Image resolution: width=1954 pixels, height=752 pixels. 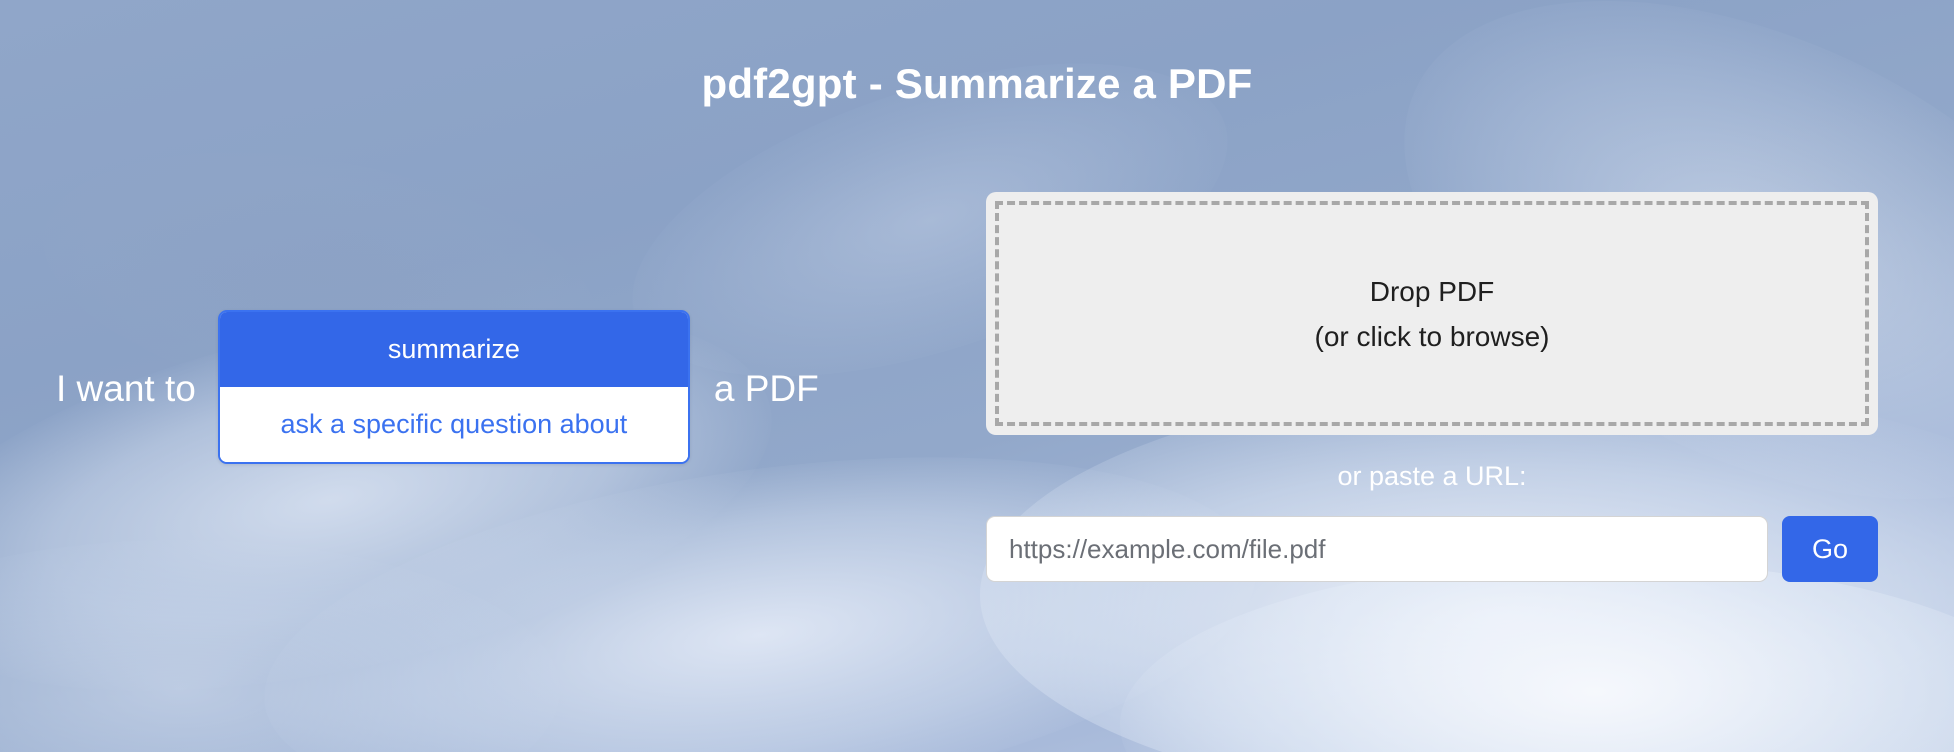 What do you see at coordinates (1432, 476) in the screenshot?
I see `url-section-label: or paste a URL:` at bounding box center [1432, 476].